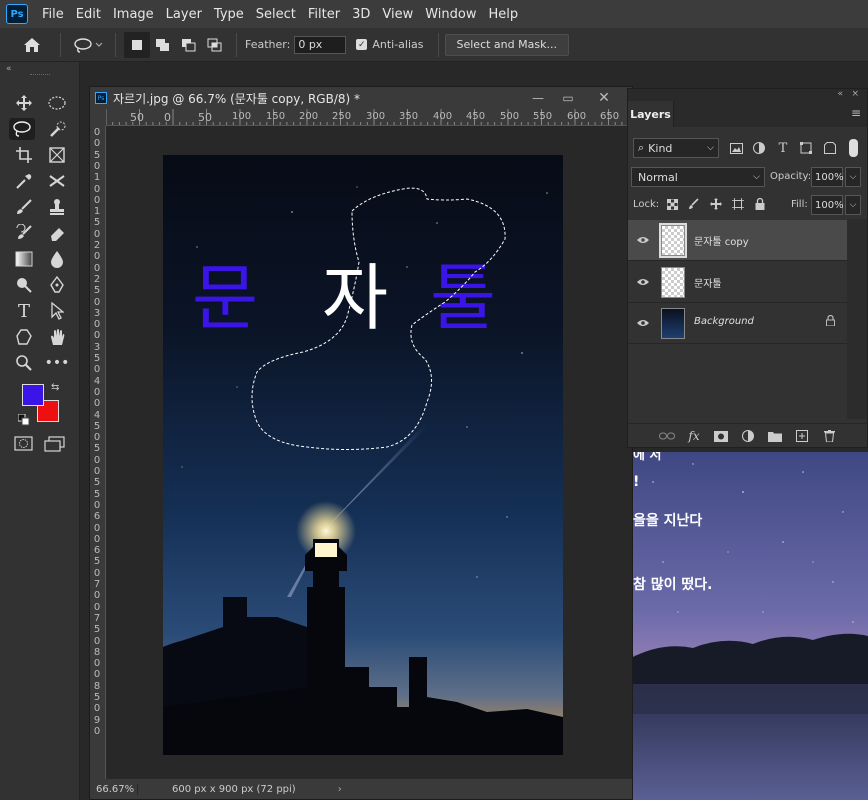 The height and width of the screenshot is (800, 868). What do you see at coordinates (716, 204) in the screenshot?
I see `lock-position-icon` at bounding box center [716, 204].